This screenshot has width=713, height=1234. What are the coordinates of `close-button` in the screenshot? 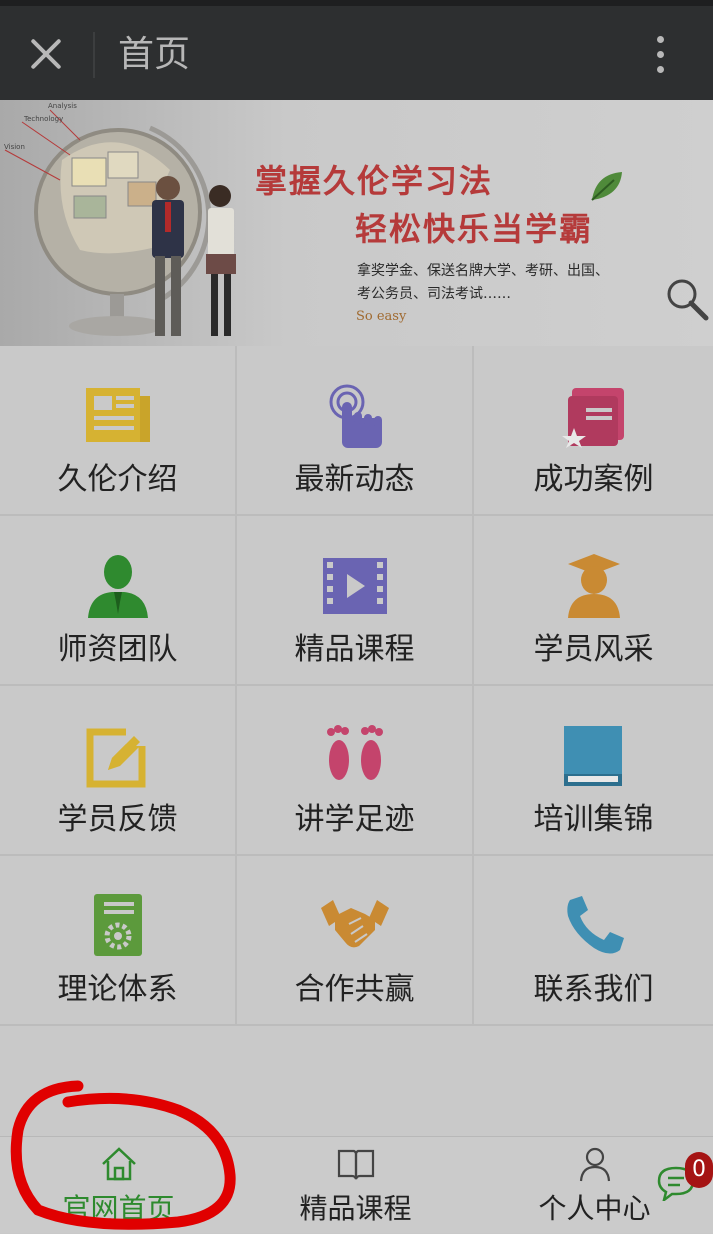 It's located at (45, 55).